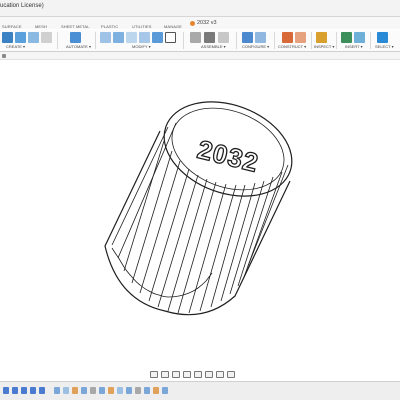  Describe the element at coordinates (200, 56) in the screenshot. I see `browser-bar` at that location.